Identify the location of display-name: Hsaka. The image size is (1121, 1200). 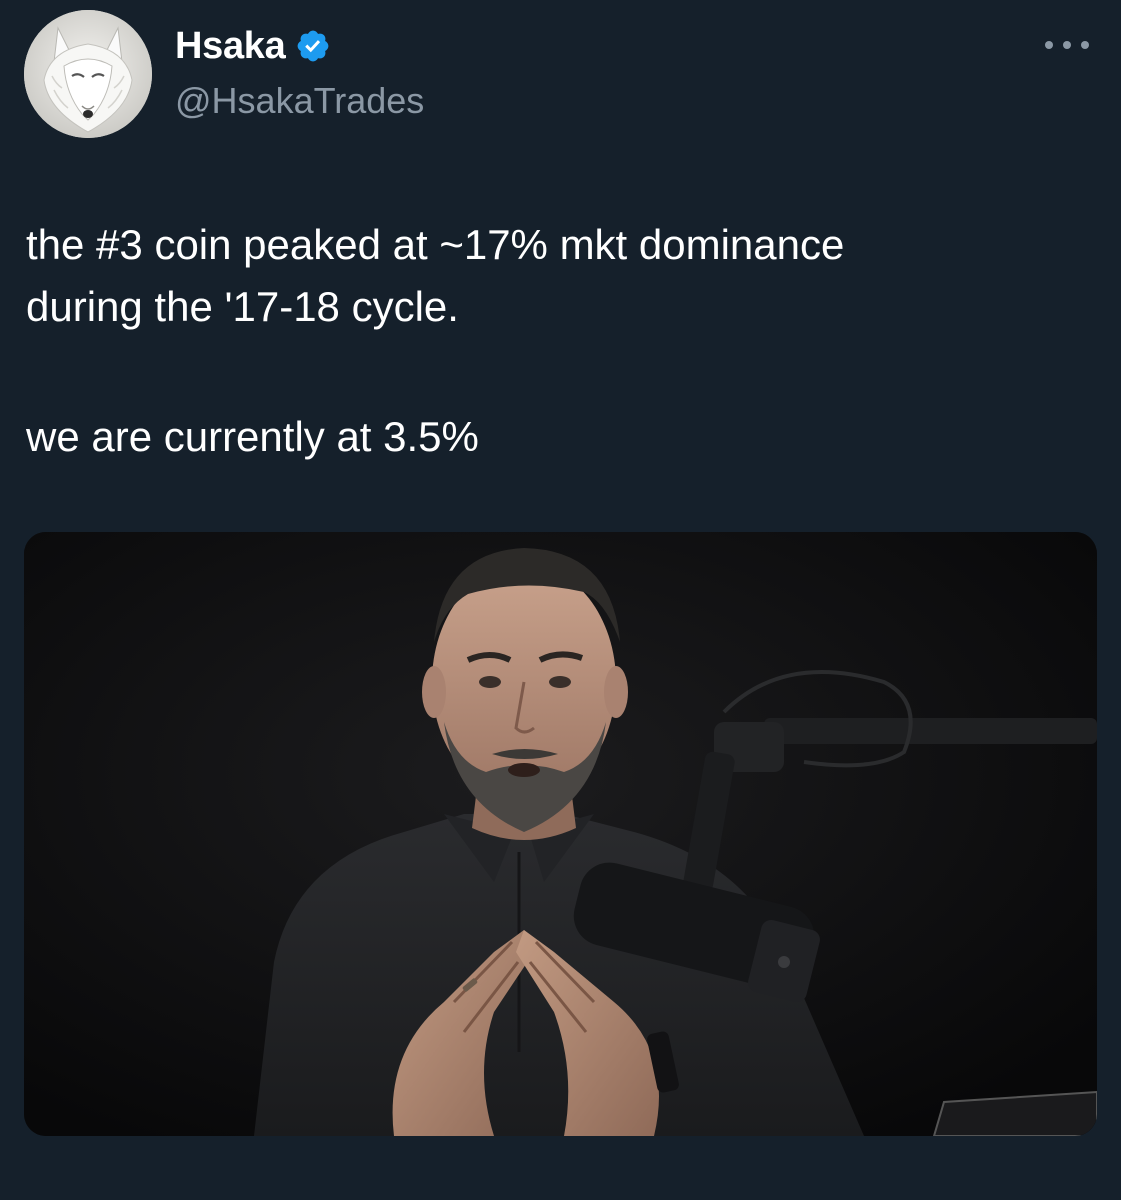
(230, 46).